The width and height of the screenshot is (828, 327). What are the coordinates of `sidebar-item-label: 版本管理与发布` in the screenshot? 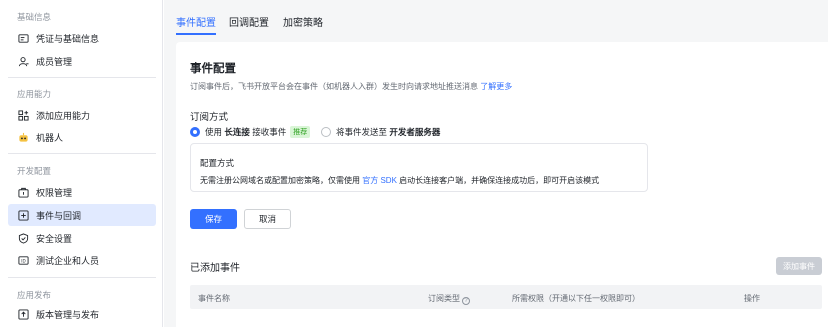 It's located at (68, 314).